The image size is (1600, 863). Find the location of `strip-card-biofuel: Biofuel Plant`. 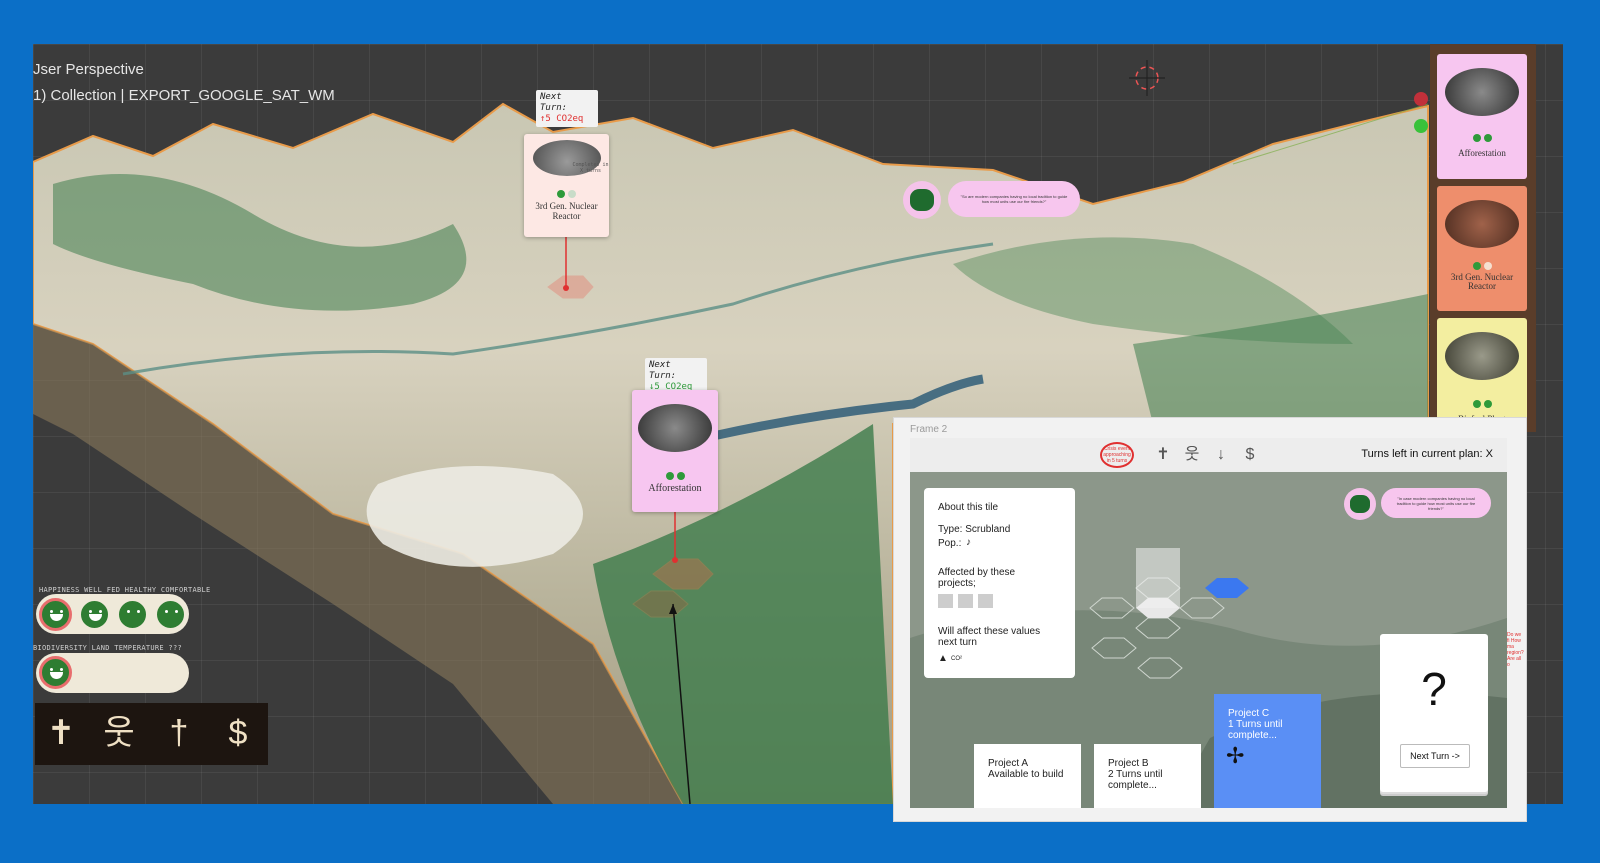

strip-card-biofuel: Biofuel Plant is located at coordinates (1482, 375).